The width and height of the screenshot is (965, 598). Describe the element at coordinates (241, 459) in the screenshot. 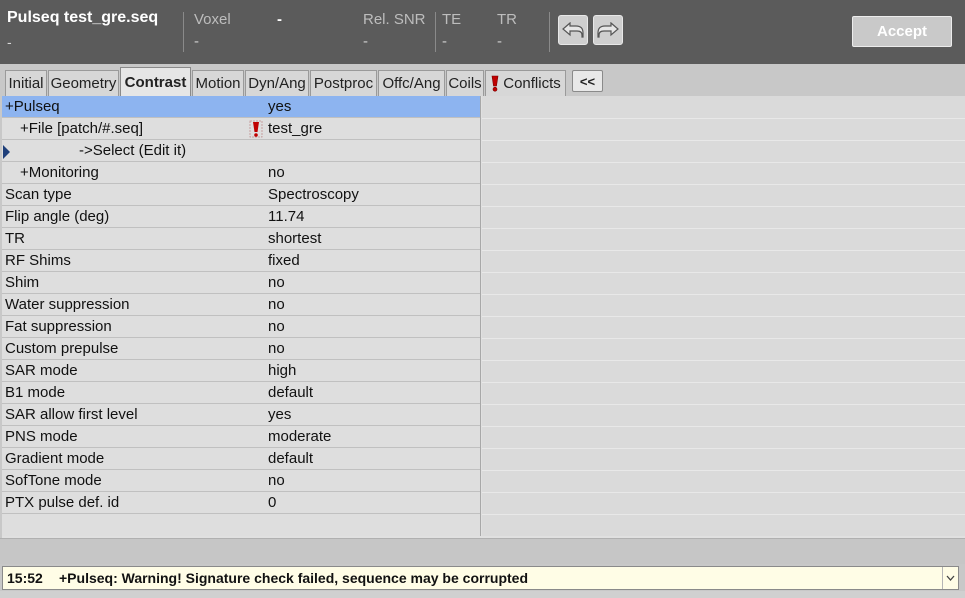

I see `param-row-gradient-mode: Gradient mode default` at that location.